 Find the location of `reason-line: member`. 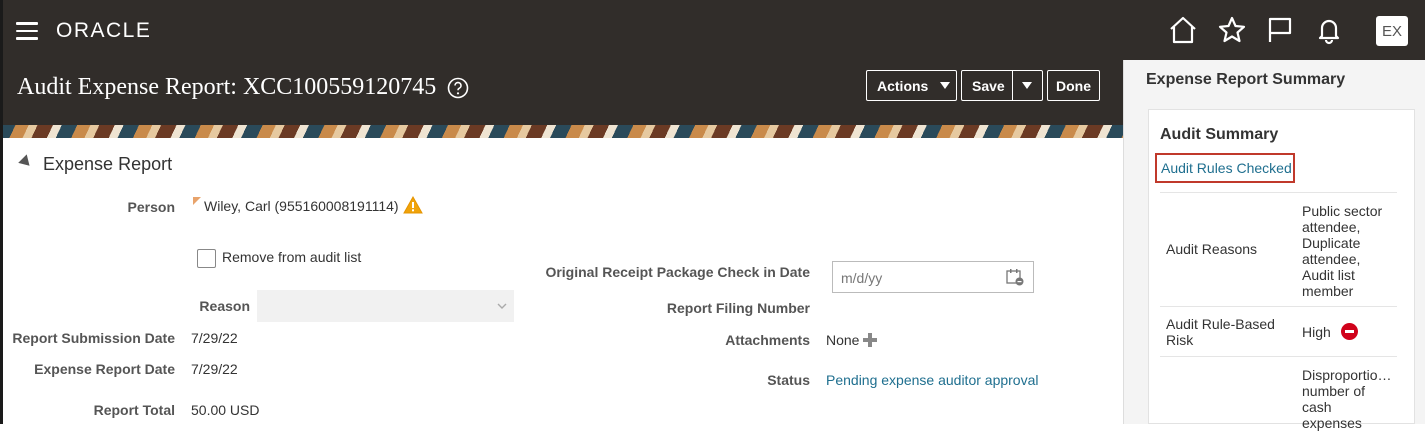

reason-line: member is located at coordinates (1328, 291).